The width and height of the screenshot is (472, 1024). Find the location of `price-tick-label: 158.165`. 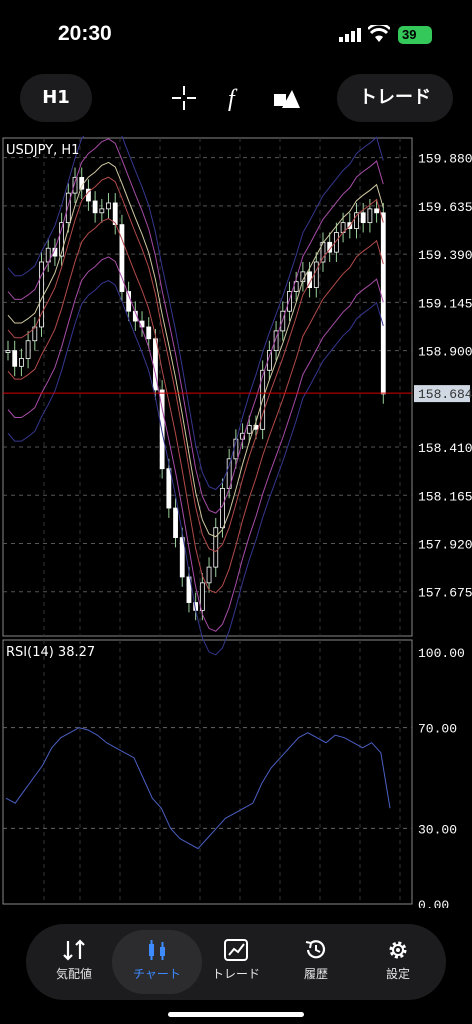

price-tick-label: 158.165 is located at coordinates (445, 496).